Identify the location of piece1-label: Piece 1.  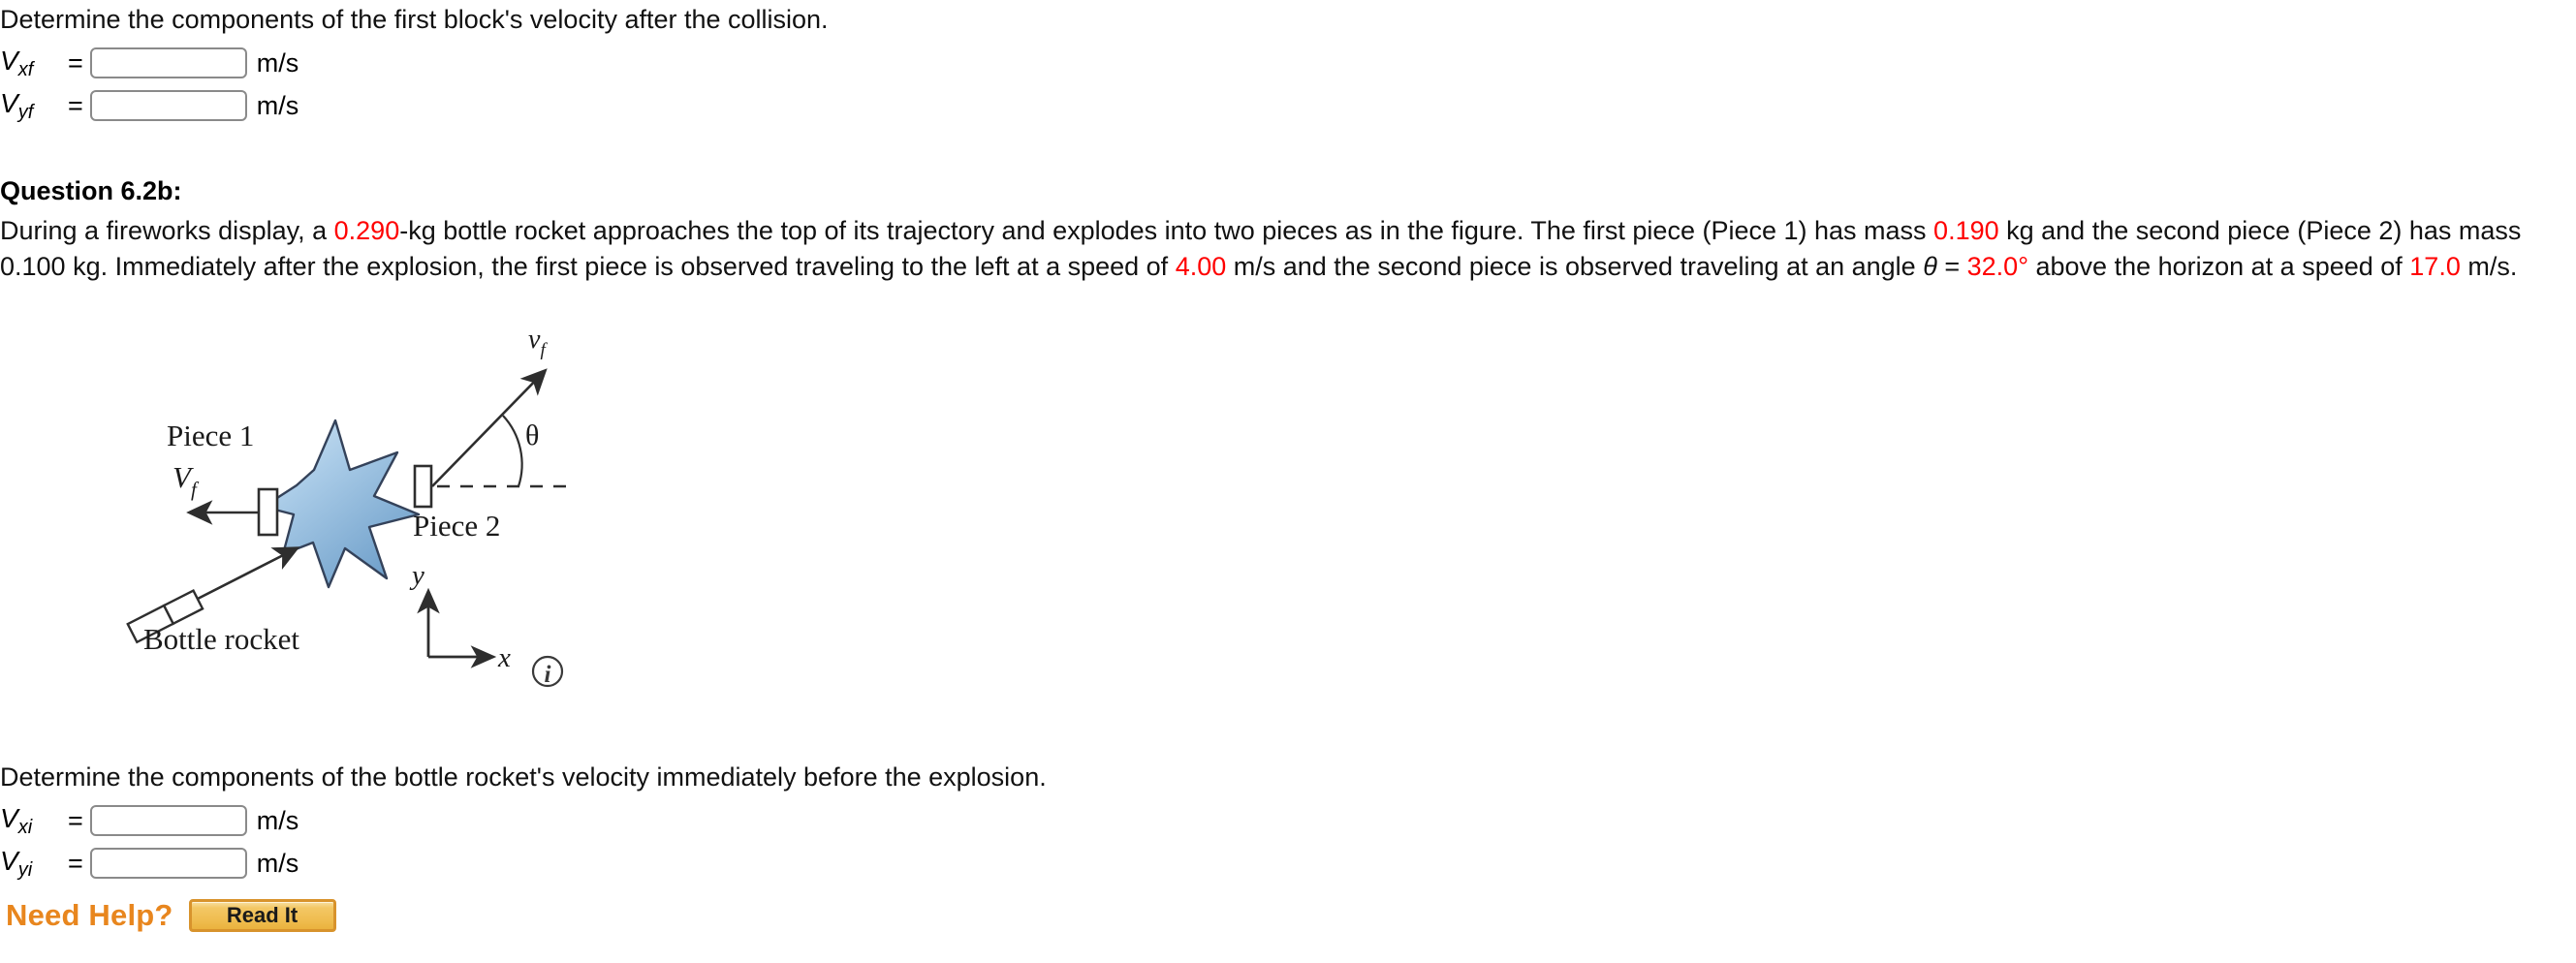
(210, 435).